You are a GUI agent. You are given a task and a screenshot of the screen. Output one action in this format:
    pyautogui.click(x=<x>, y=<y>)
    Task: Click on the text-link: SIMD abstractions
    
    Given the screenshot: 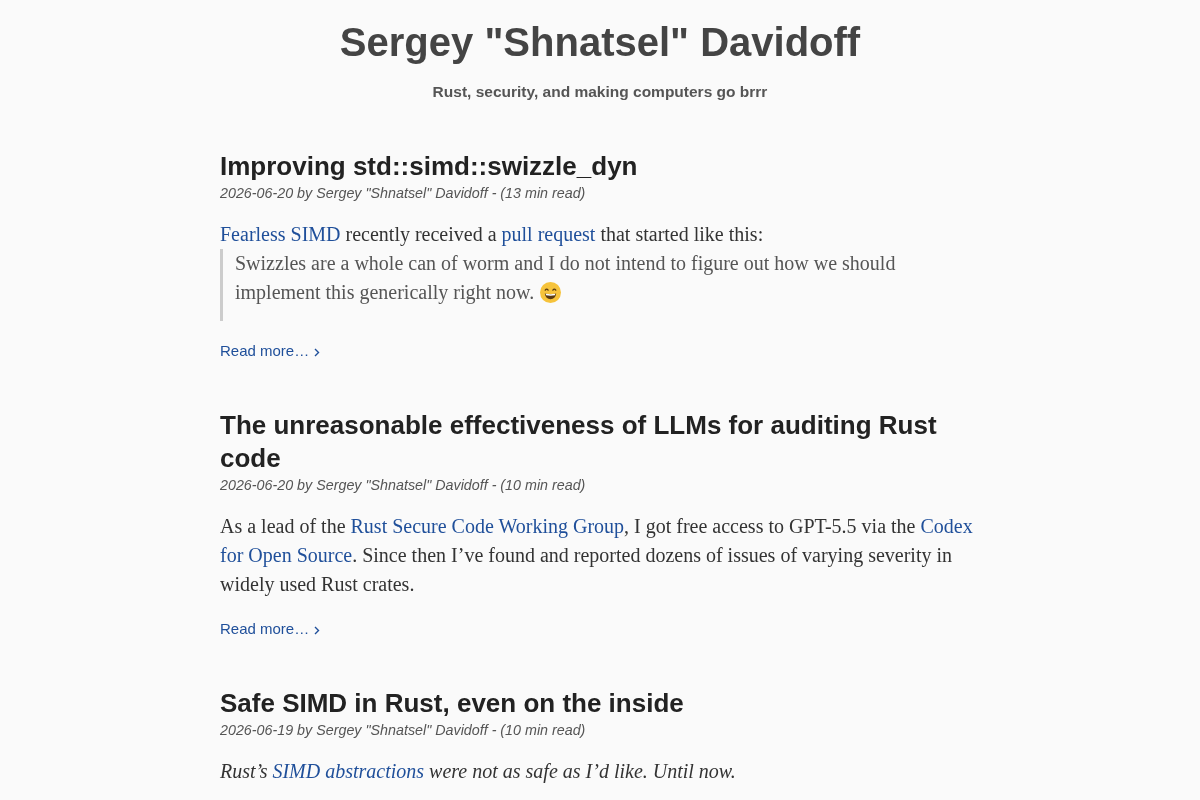 What is the action you would take?
    pyautogui.click(x=348, y=771)
    